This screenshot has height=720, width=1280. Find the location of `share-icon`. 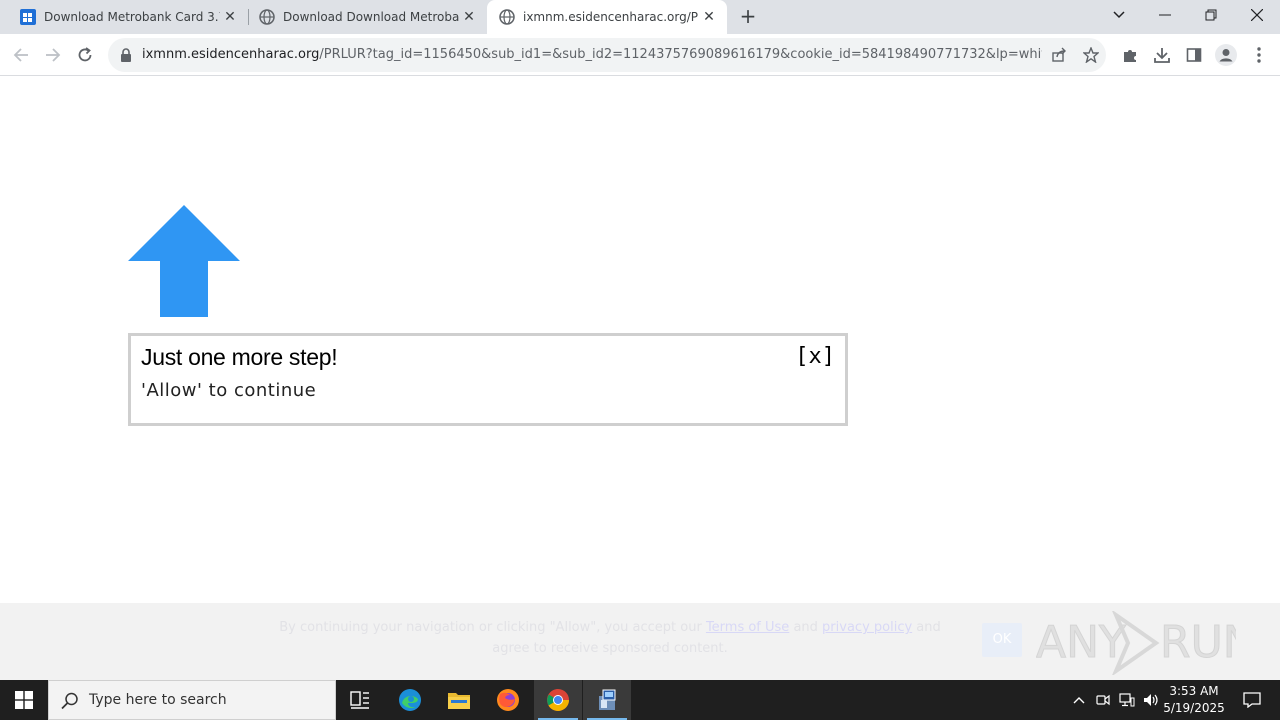

share-icon is located at coordinates (1059, 55).